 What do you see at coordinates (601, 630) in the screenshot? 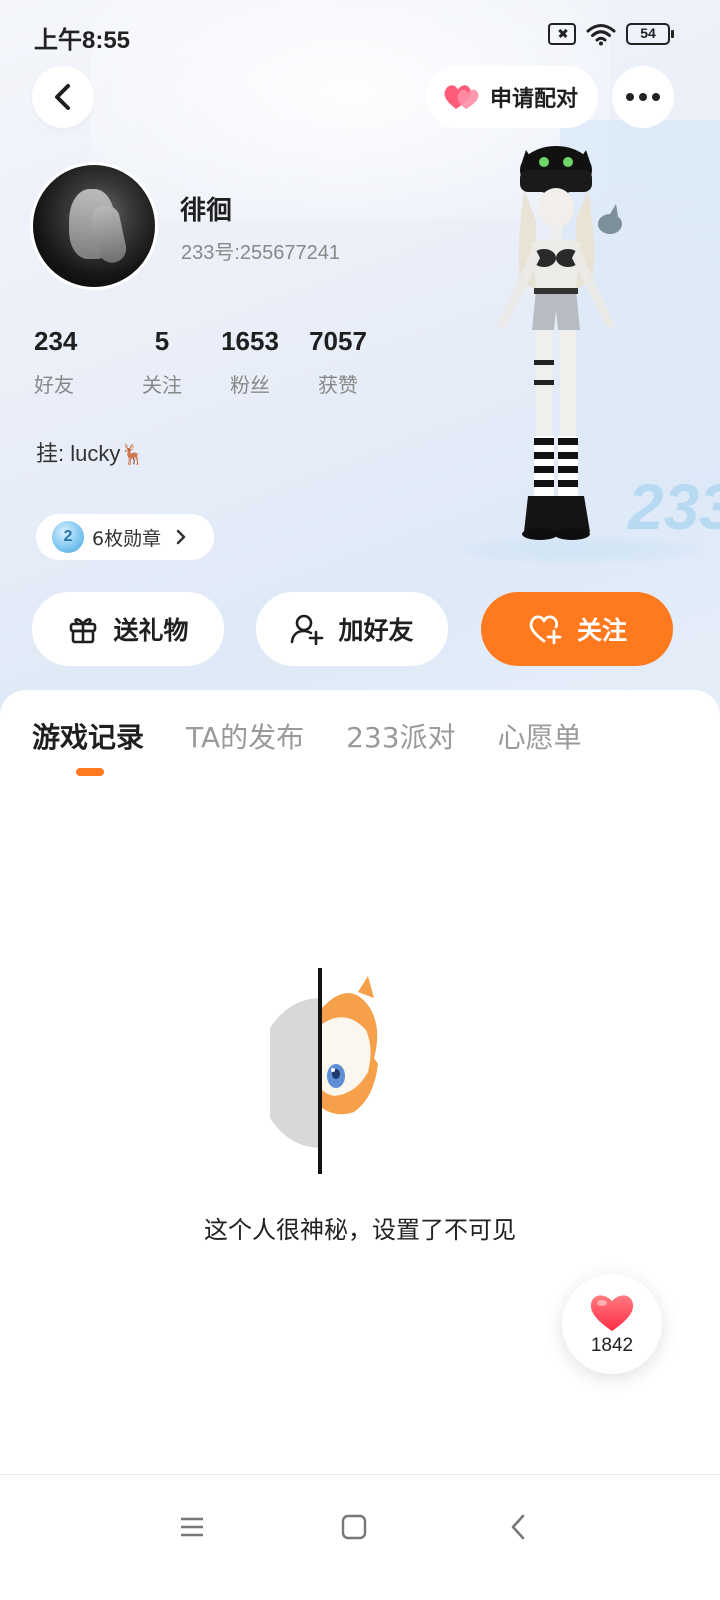
I see `follow-label: 关注` at bounding box center [601, 630].